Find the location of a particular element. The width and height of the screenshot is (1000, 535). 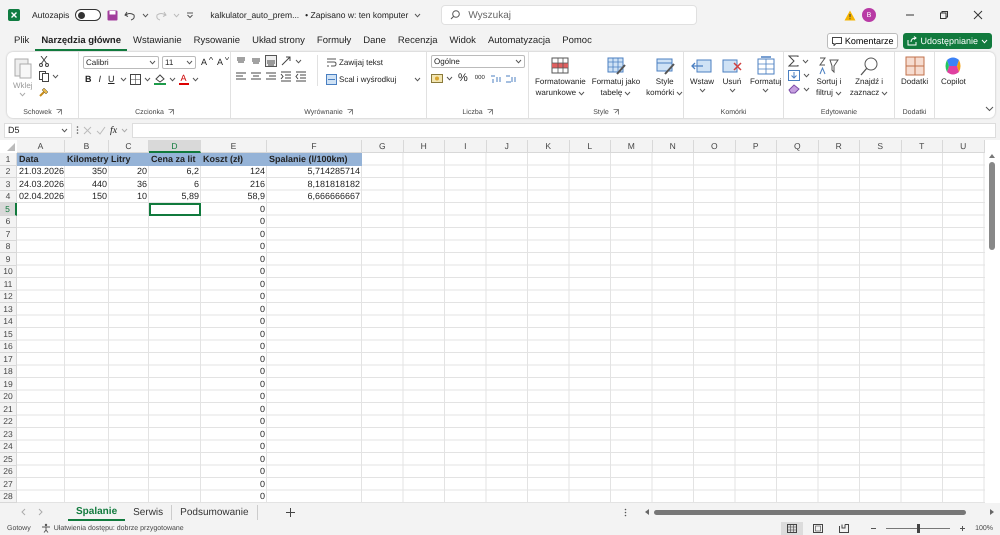

sum-icon is located at coordinates (793, 61).